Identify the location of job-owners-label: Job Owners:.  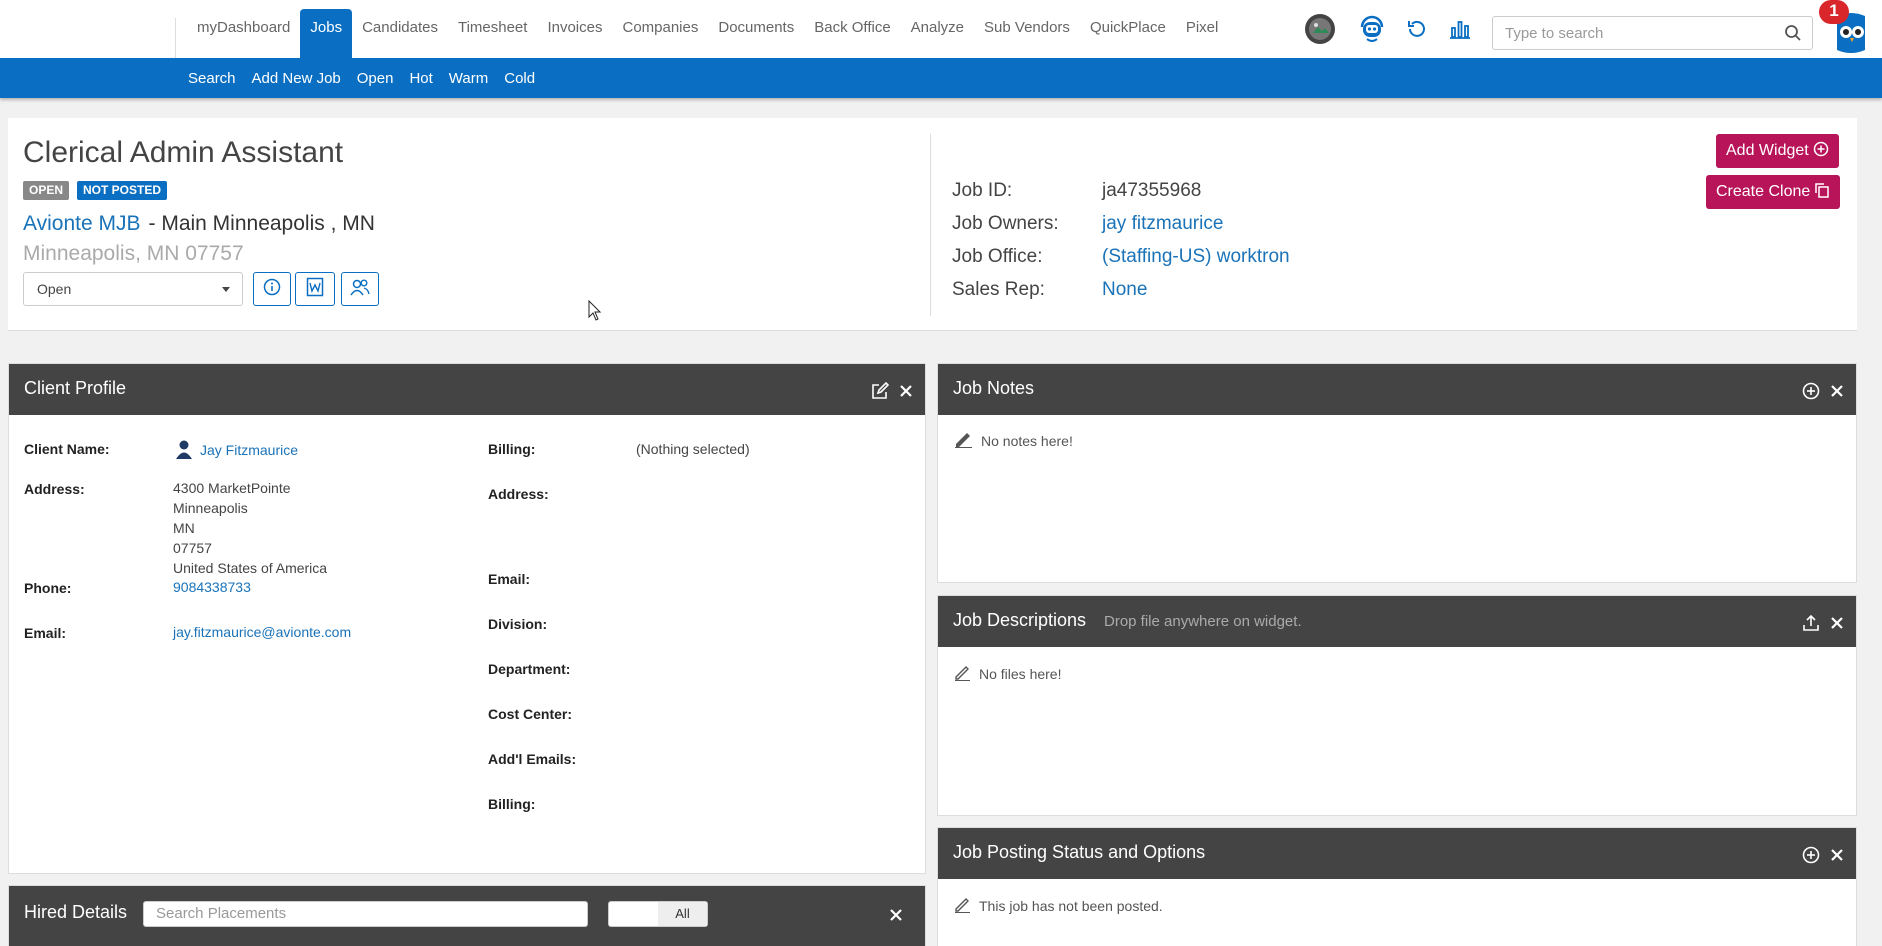
(1005, 223).